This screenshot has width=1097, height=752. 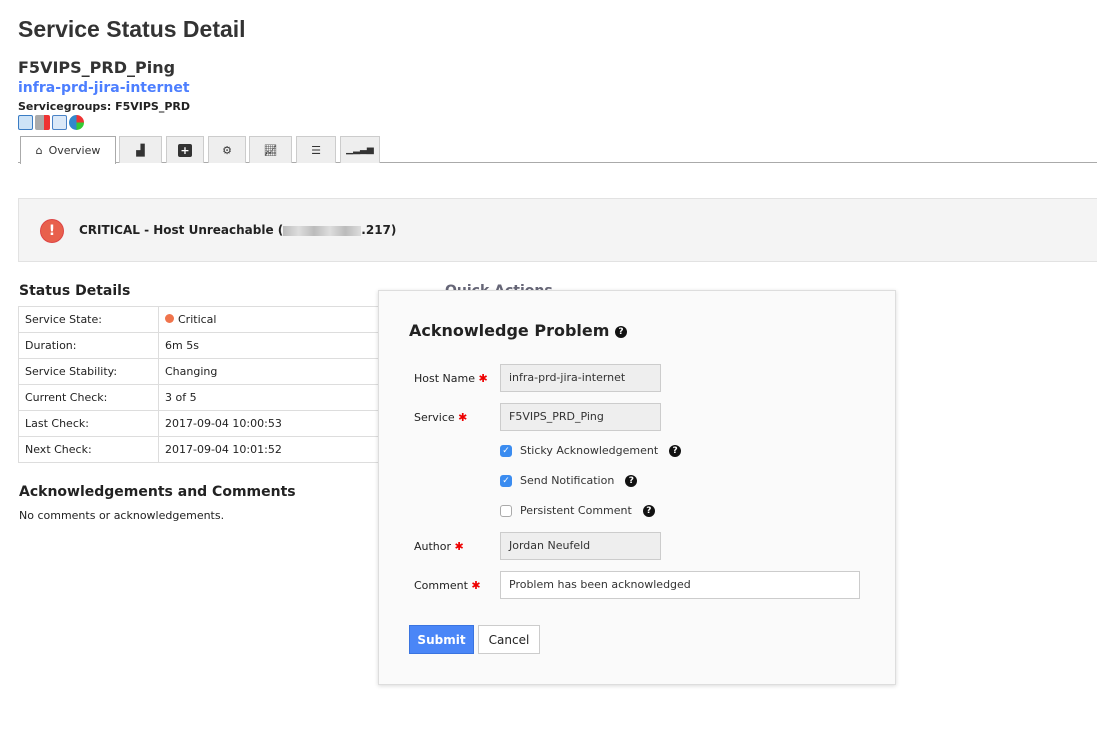 What do you see at coordinates (76, 122) in the screenshot?
I see `pie-chart-icon` at bounding box center [76, 122].